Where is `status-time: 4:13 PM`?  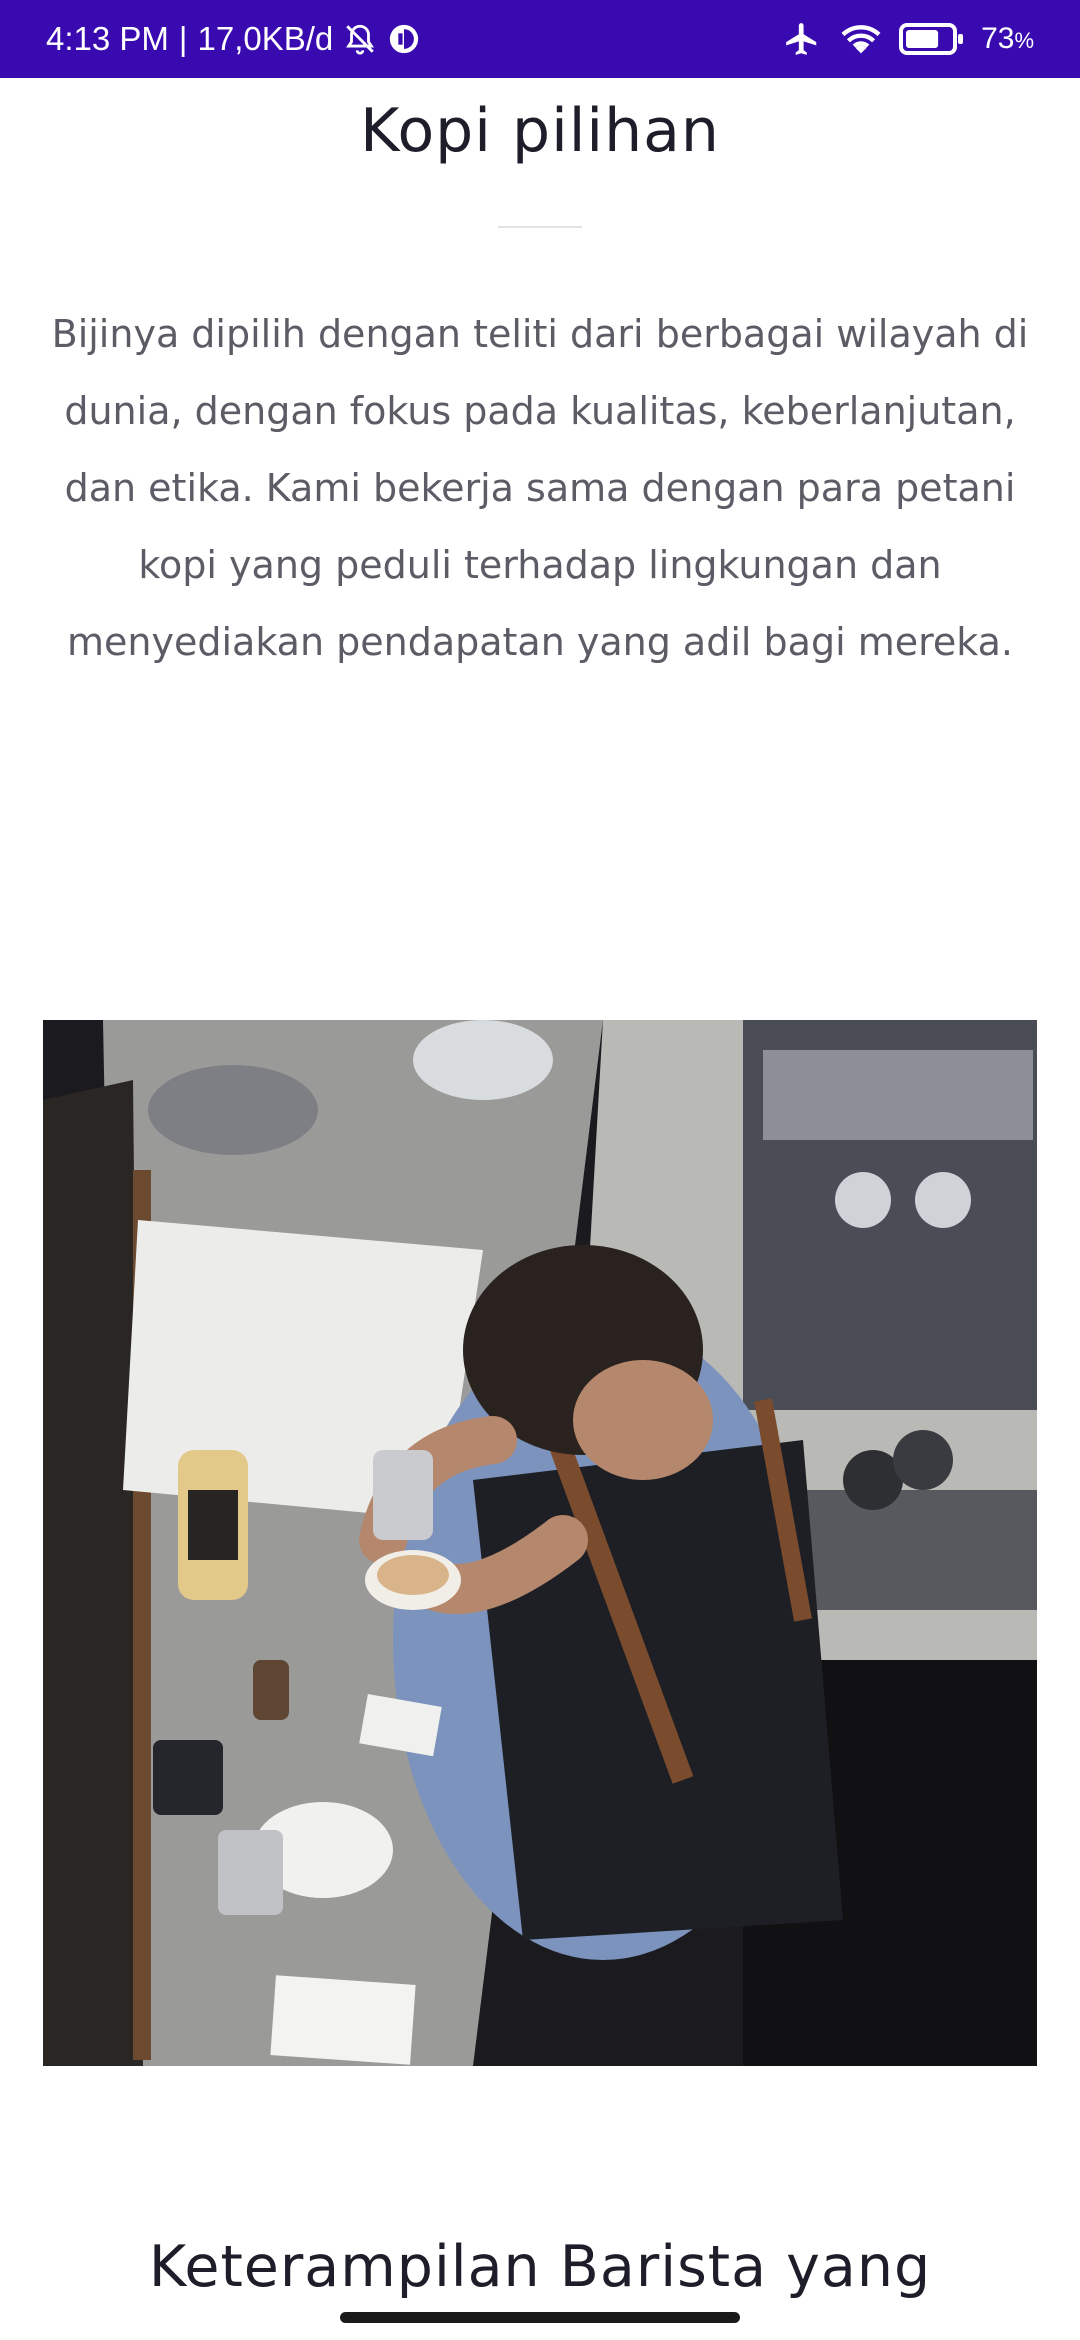 status-time: 4:13 PM is located at coordinates (107, 38).